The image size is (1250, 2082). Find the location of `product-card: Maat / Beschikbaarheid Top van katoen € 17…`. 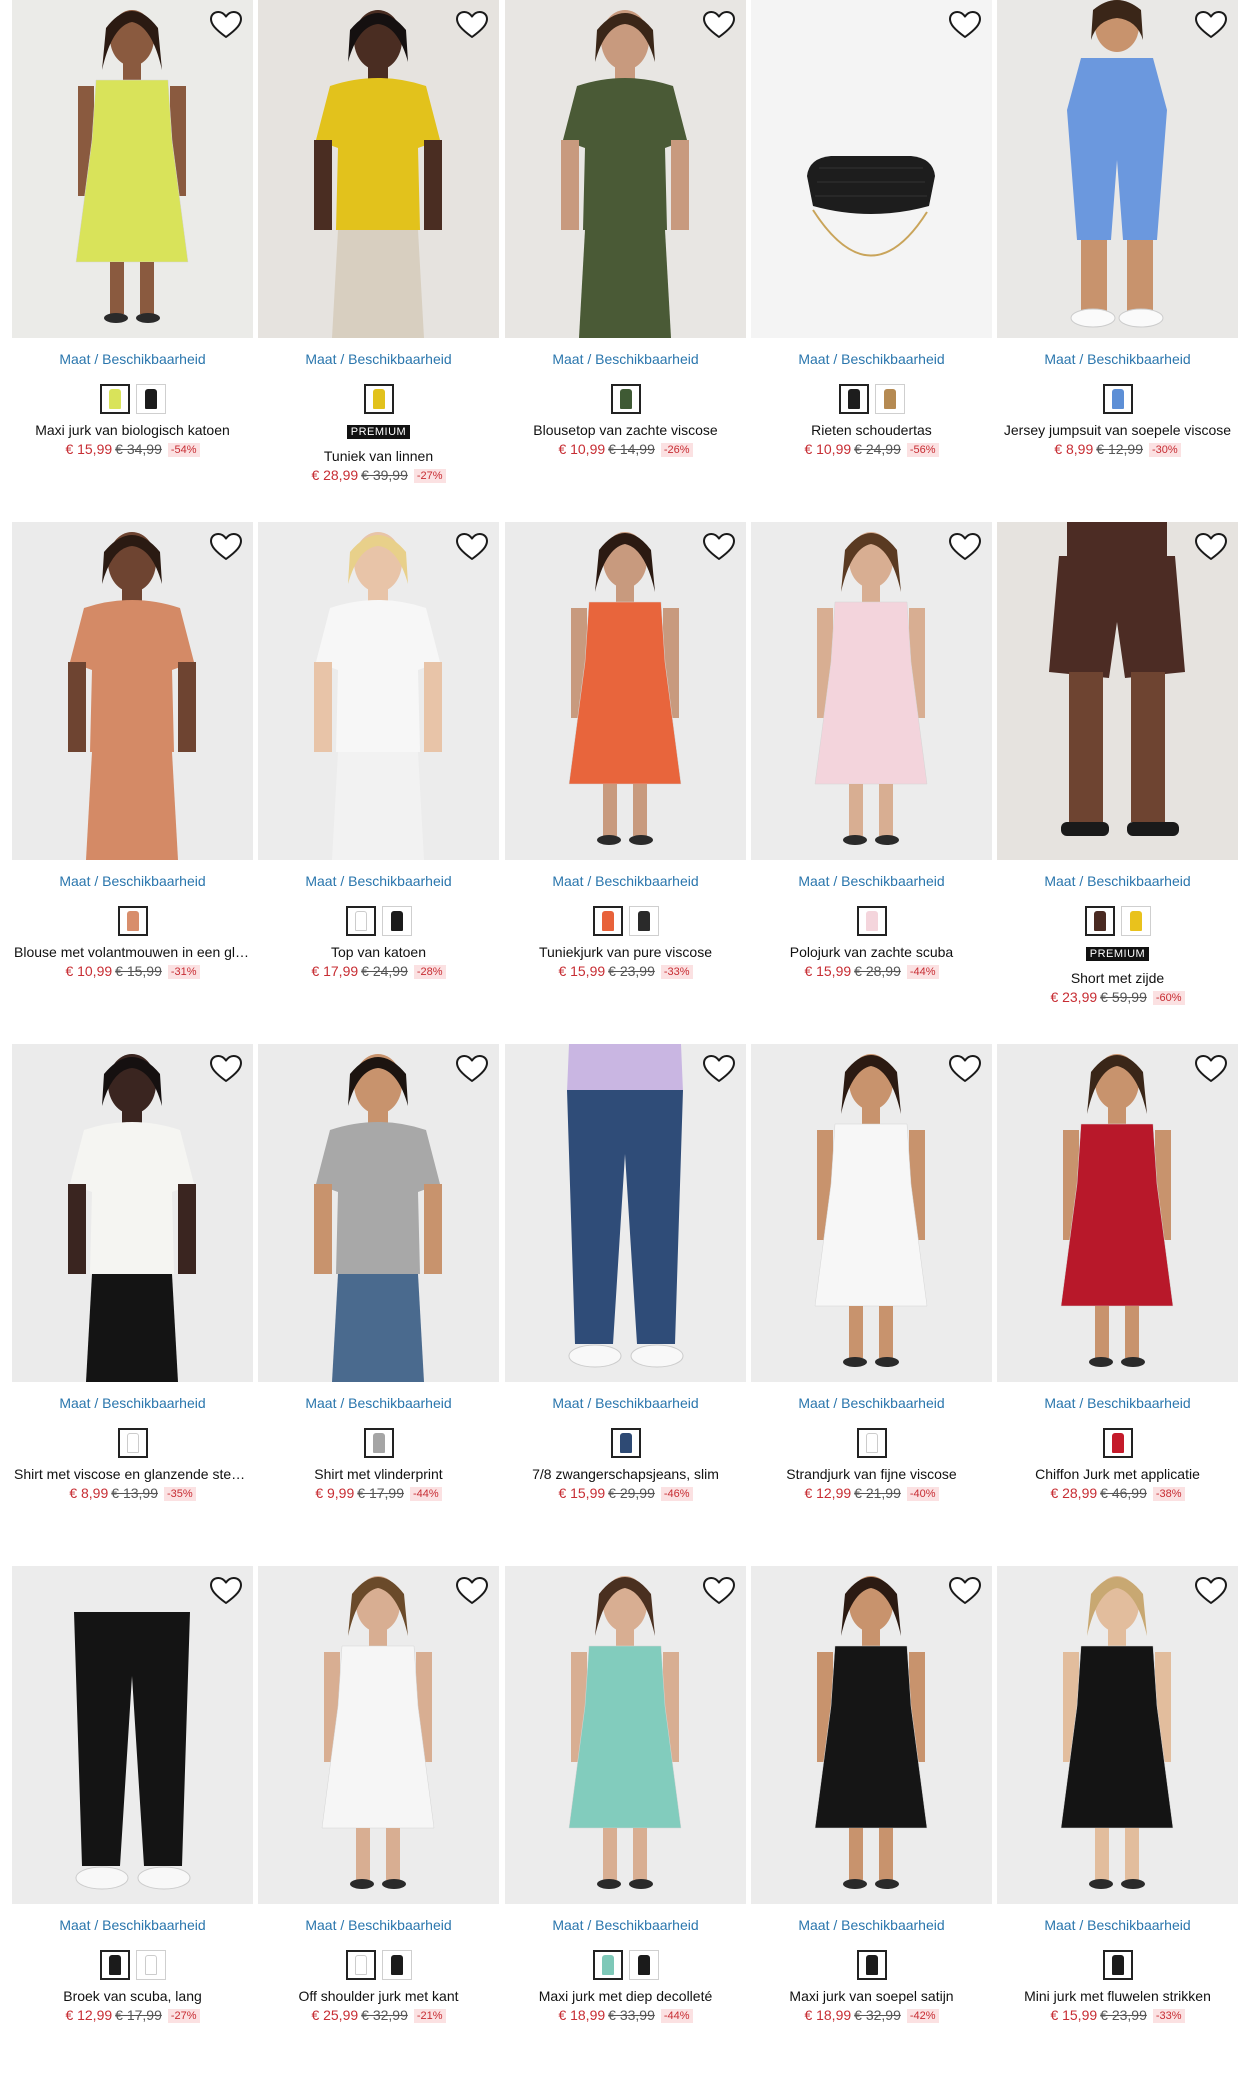

product-card: Maat / Beschikbaarheid Top van katoen € 17… is located at coordinates (378, 750).